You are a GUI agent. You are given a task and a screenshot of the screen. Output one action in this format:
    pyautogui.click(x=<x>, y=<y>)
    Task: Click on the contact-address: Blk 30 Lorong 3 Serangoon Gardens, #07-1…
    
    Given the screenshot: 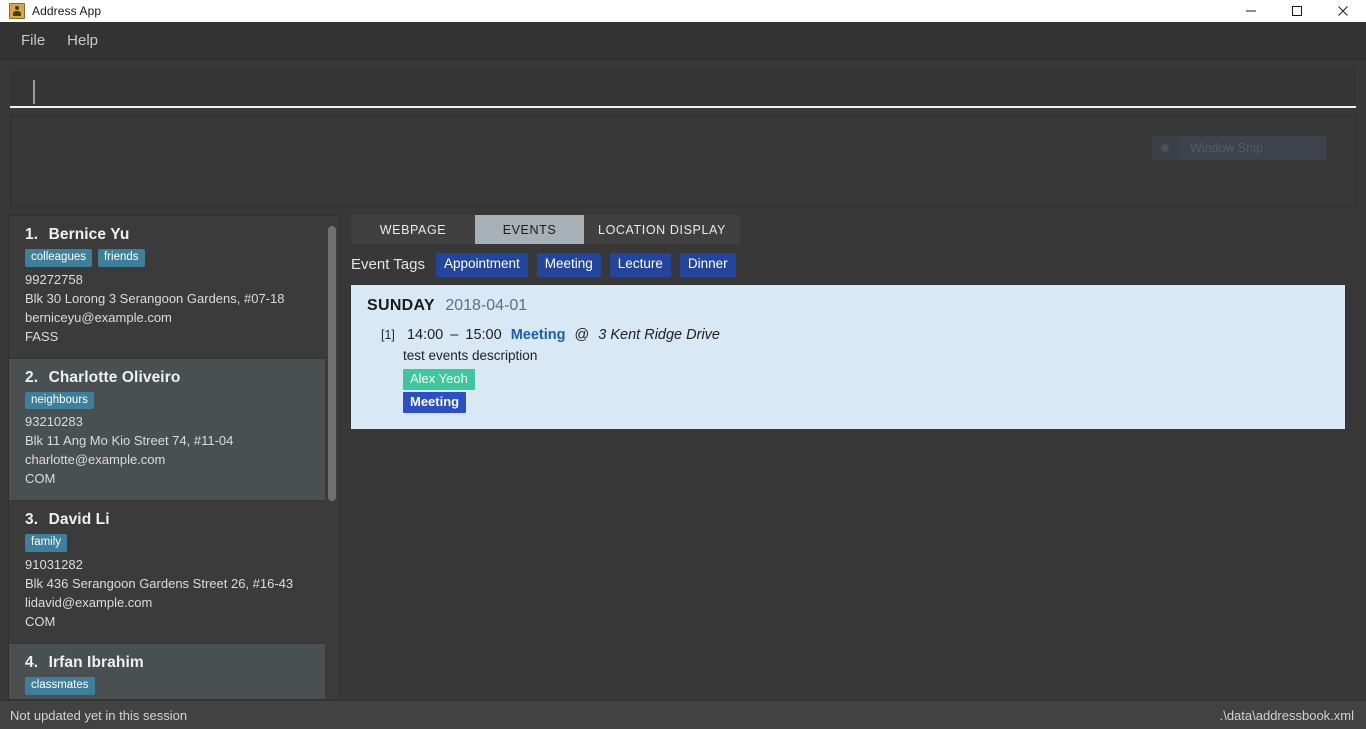 What is the action you would take?
    pyautogui.click(x=155, y=298)
    